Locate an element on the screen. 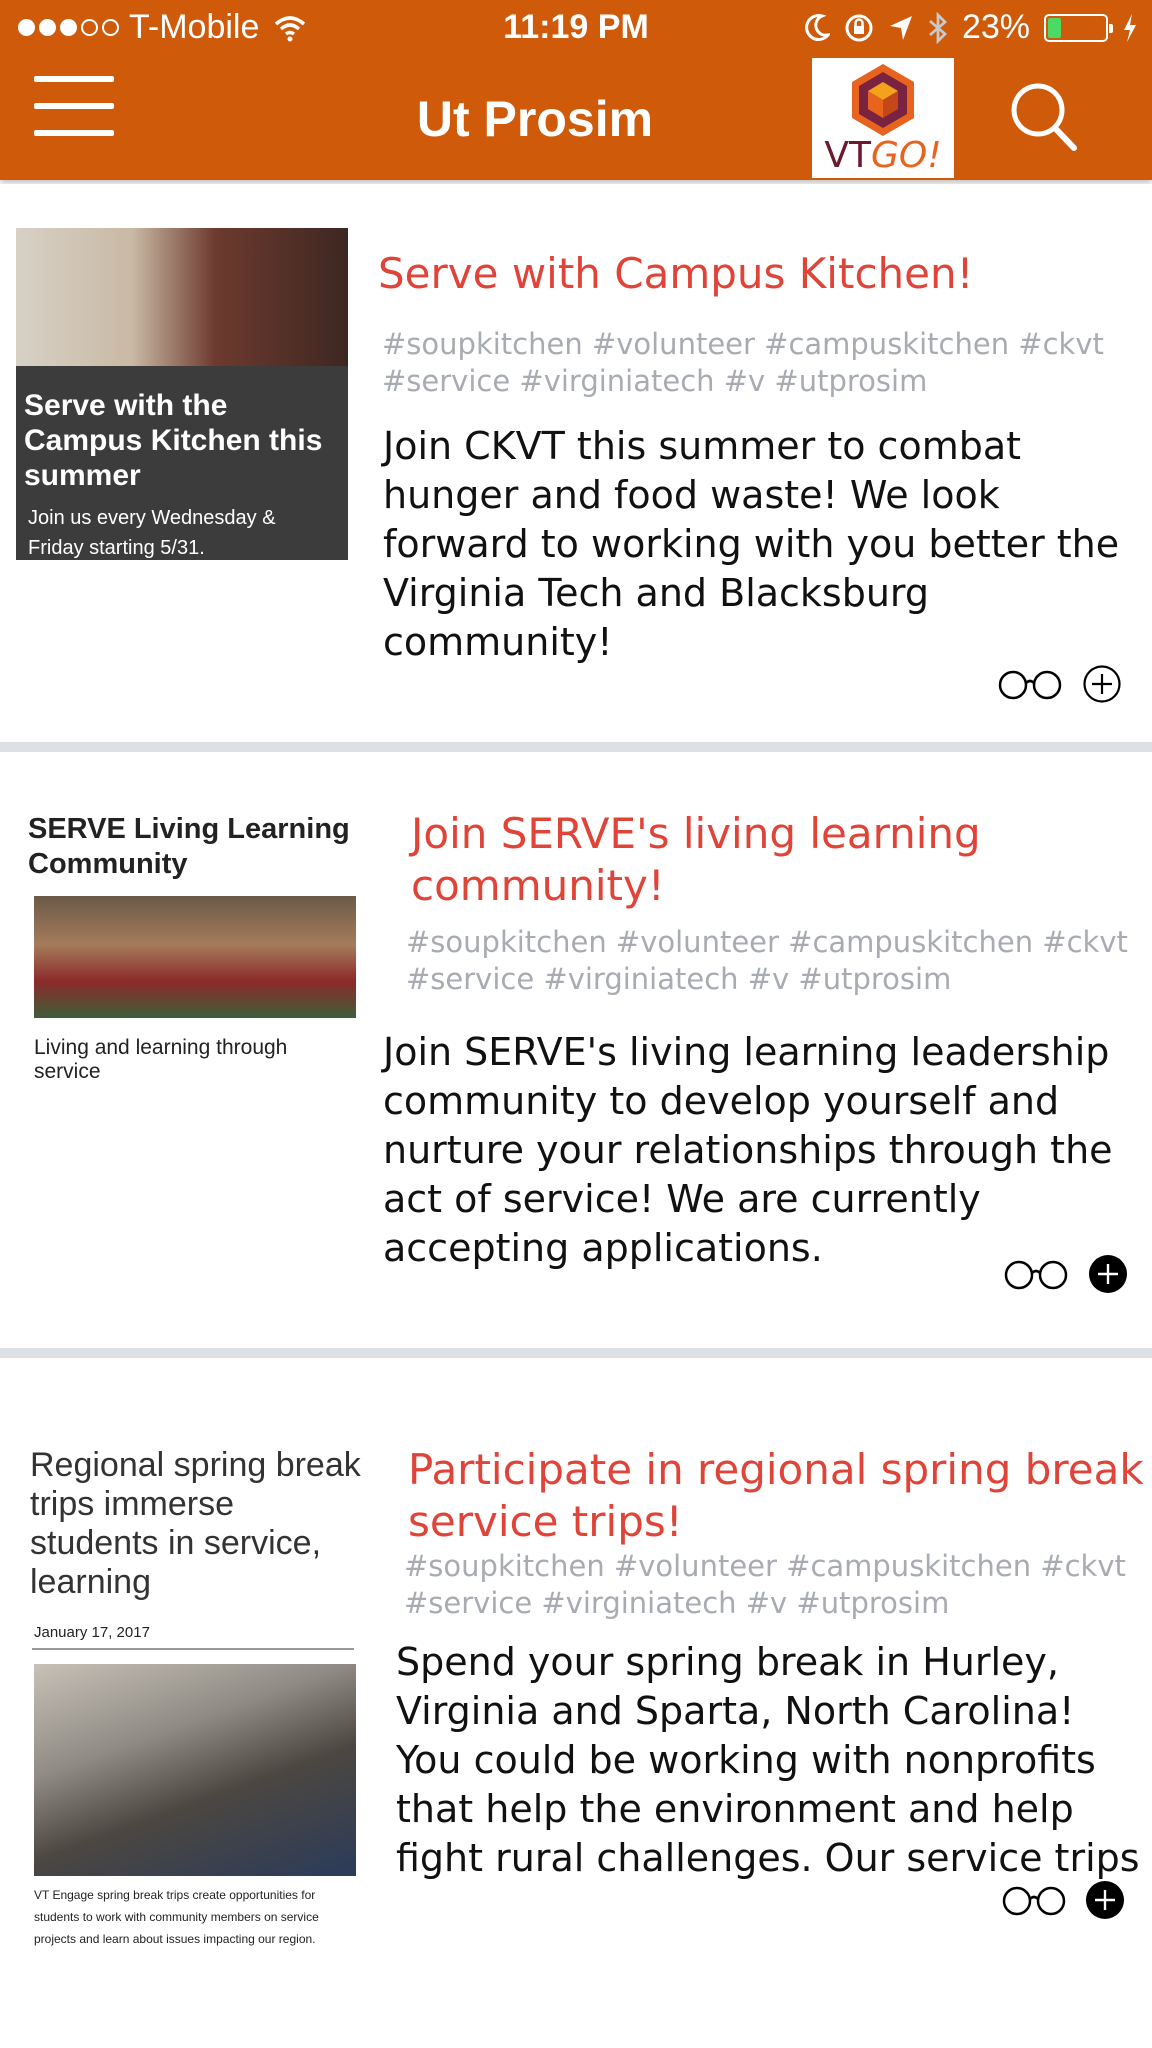  vtgo-logo: VTGO! is located at coordinates (883, 118).